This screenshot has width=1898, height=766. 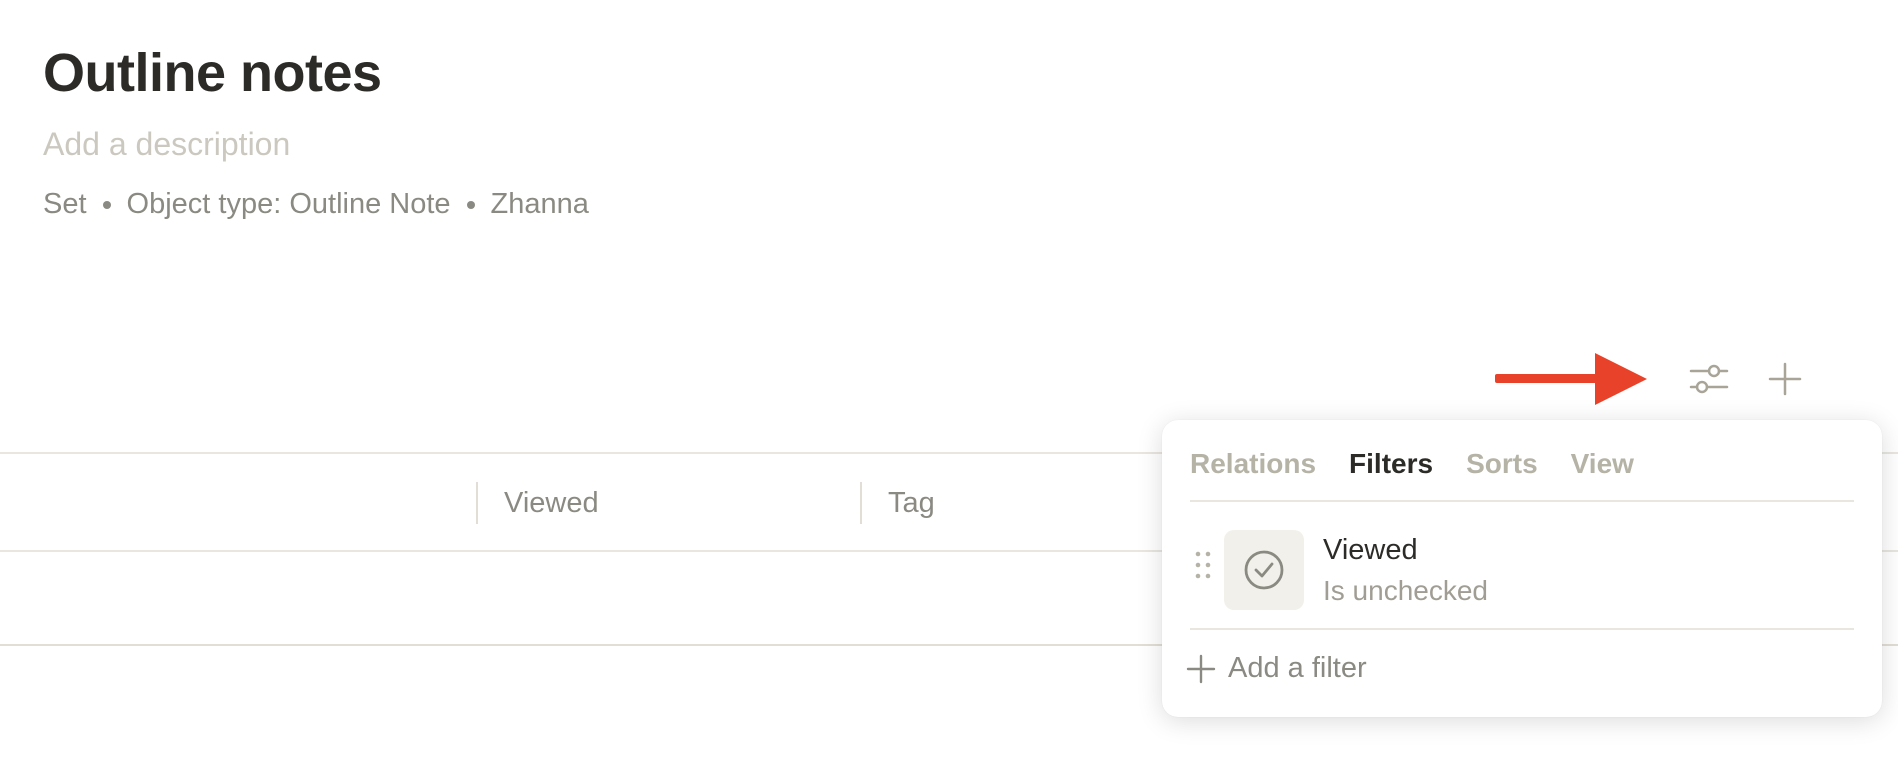 I want to click on add-object-button, so click(x=1785, y=379).